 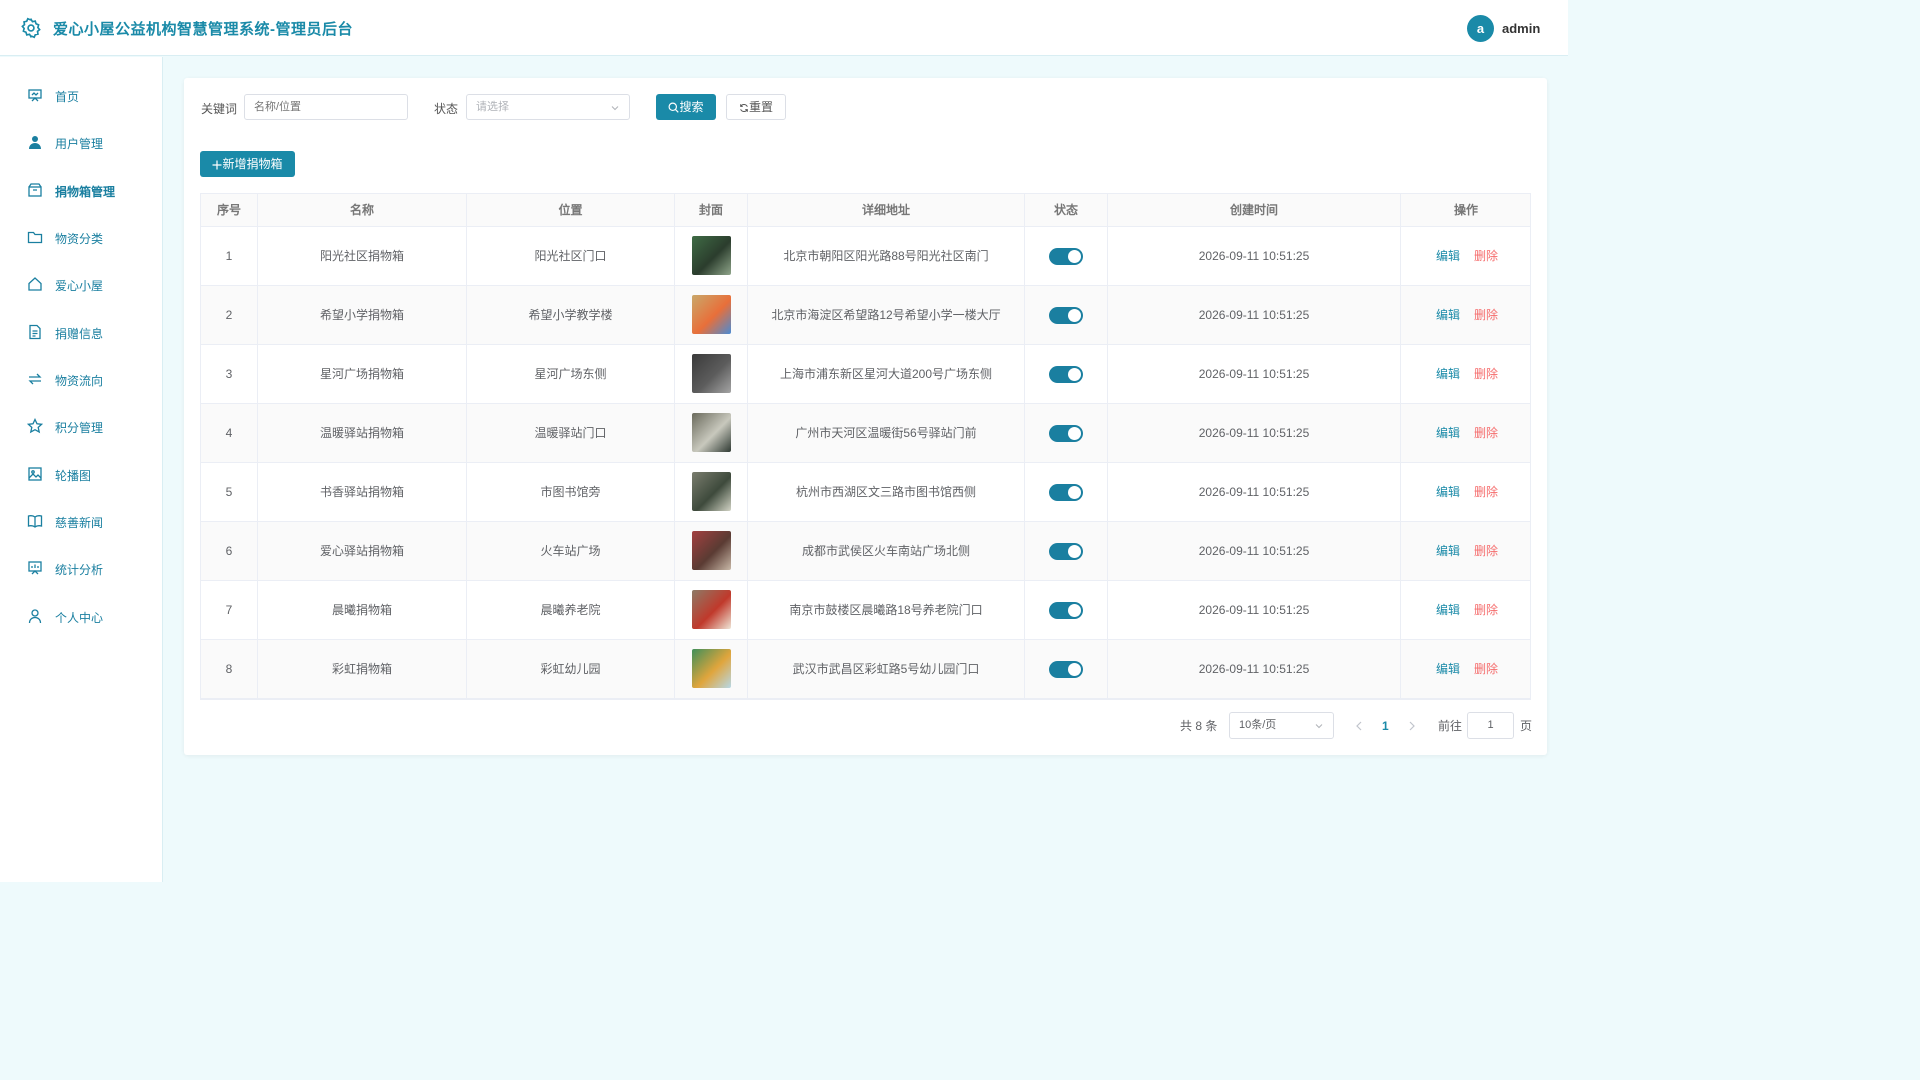 What do you see at coordinates (31, 28) in the screenshot?
I see `gear-icon` at bounding box center [31, 28].